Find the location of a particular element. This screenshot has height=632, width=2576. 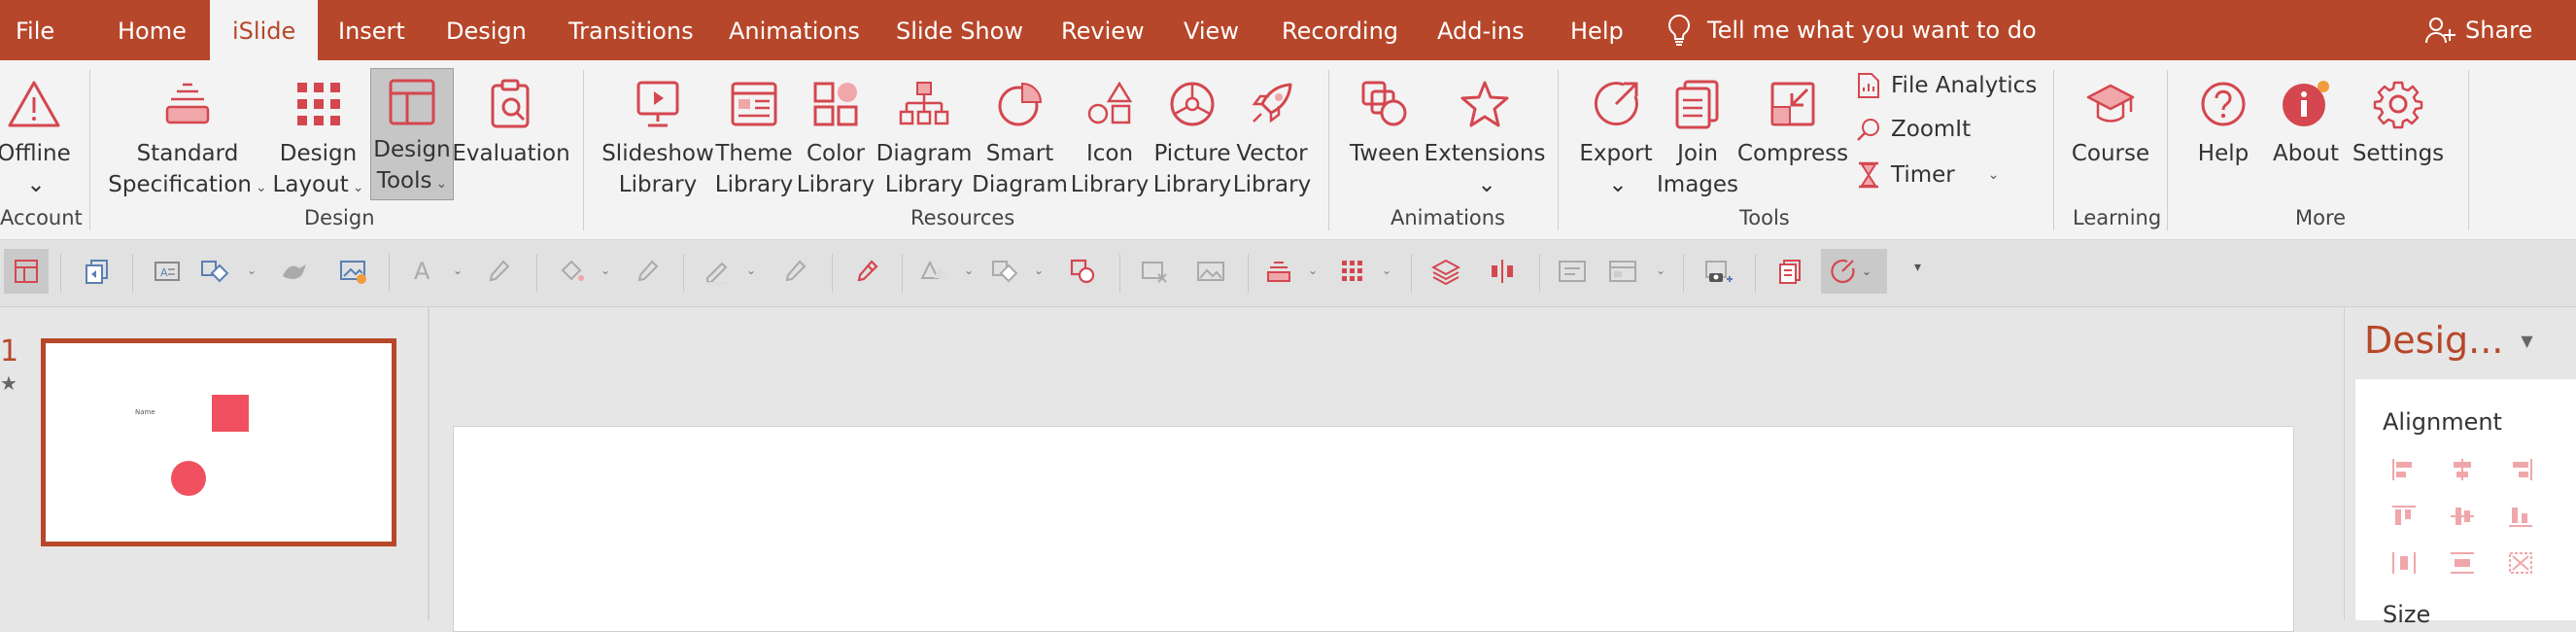

standard-label-2: Specification is located at coordinates (180, 184).